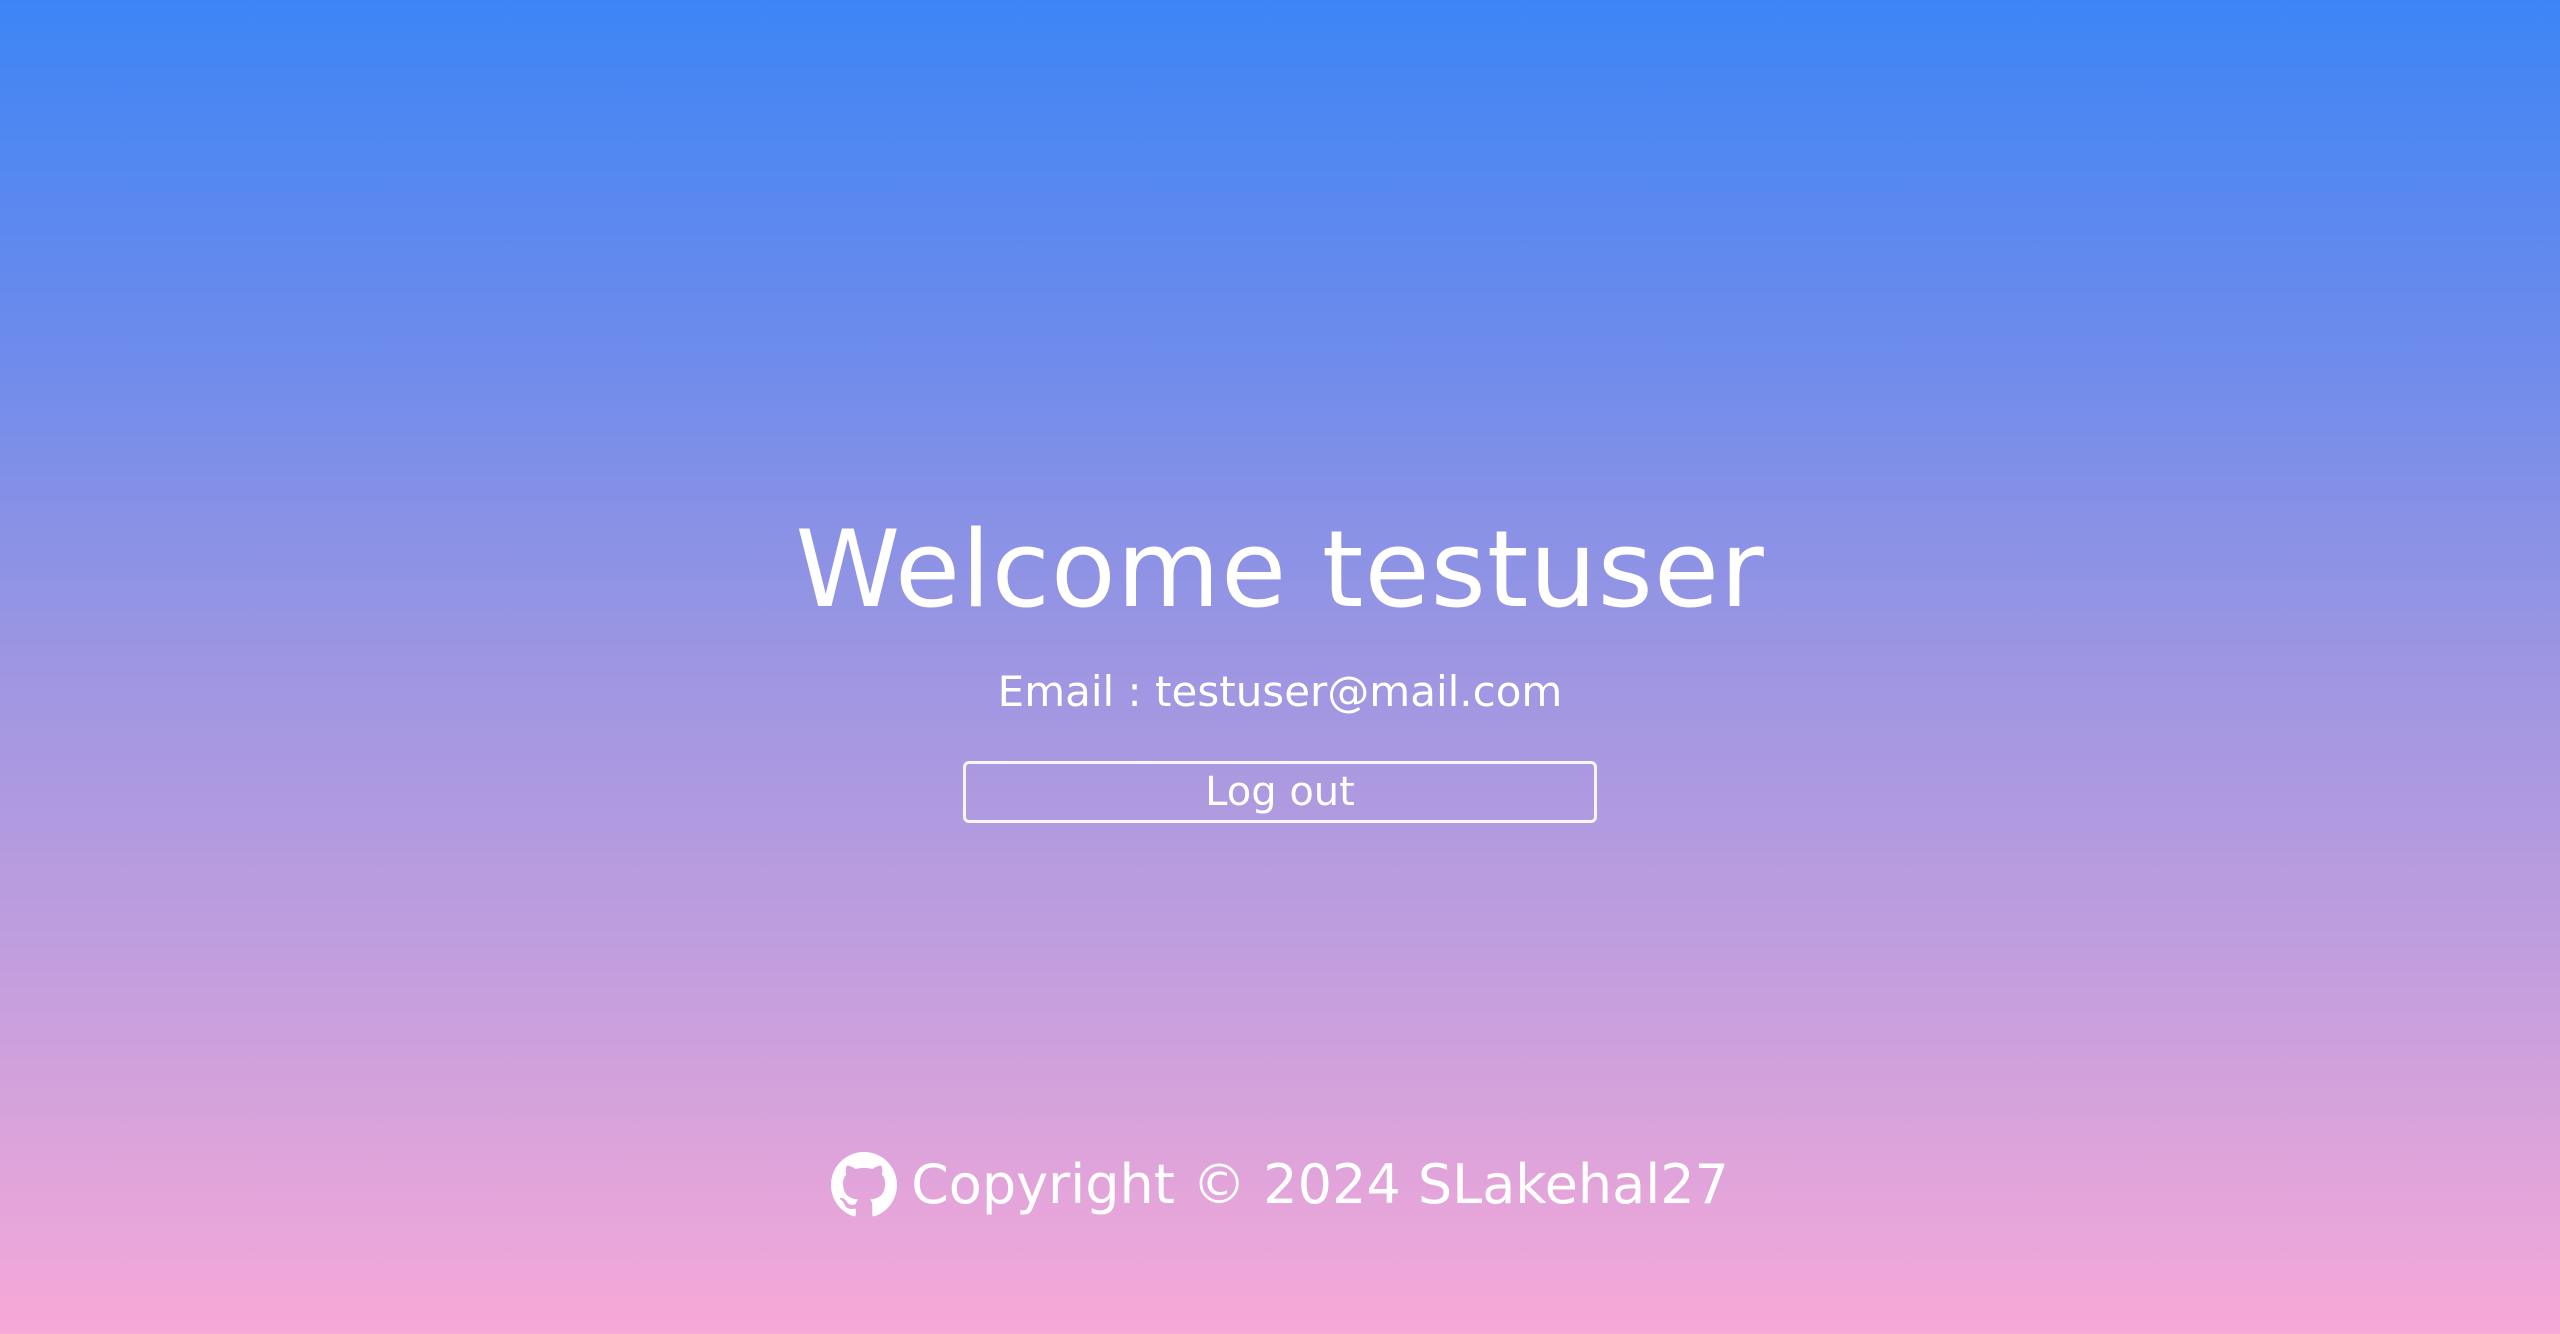 The image size is (2560, 1334). What do you see at coordinates (1280, 691) in the screenshot?
I see `user-email: Email : testuser@mail.com` at bounding box center [1280, 691].